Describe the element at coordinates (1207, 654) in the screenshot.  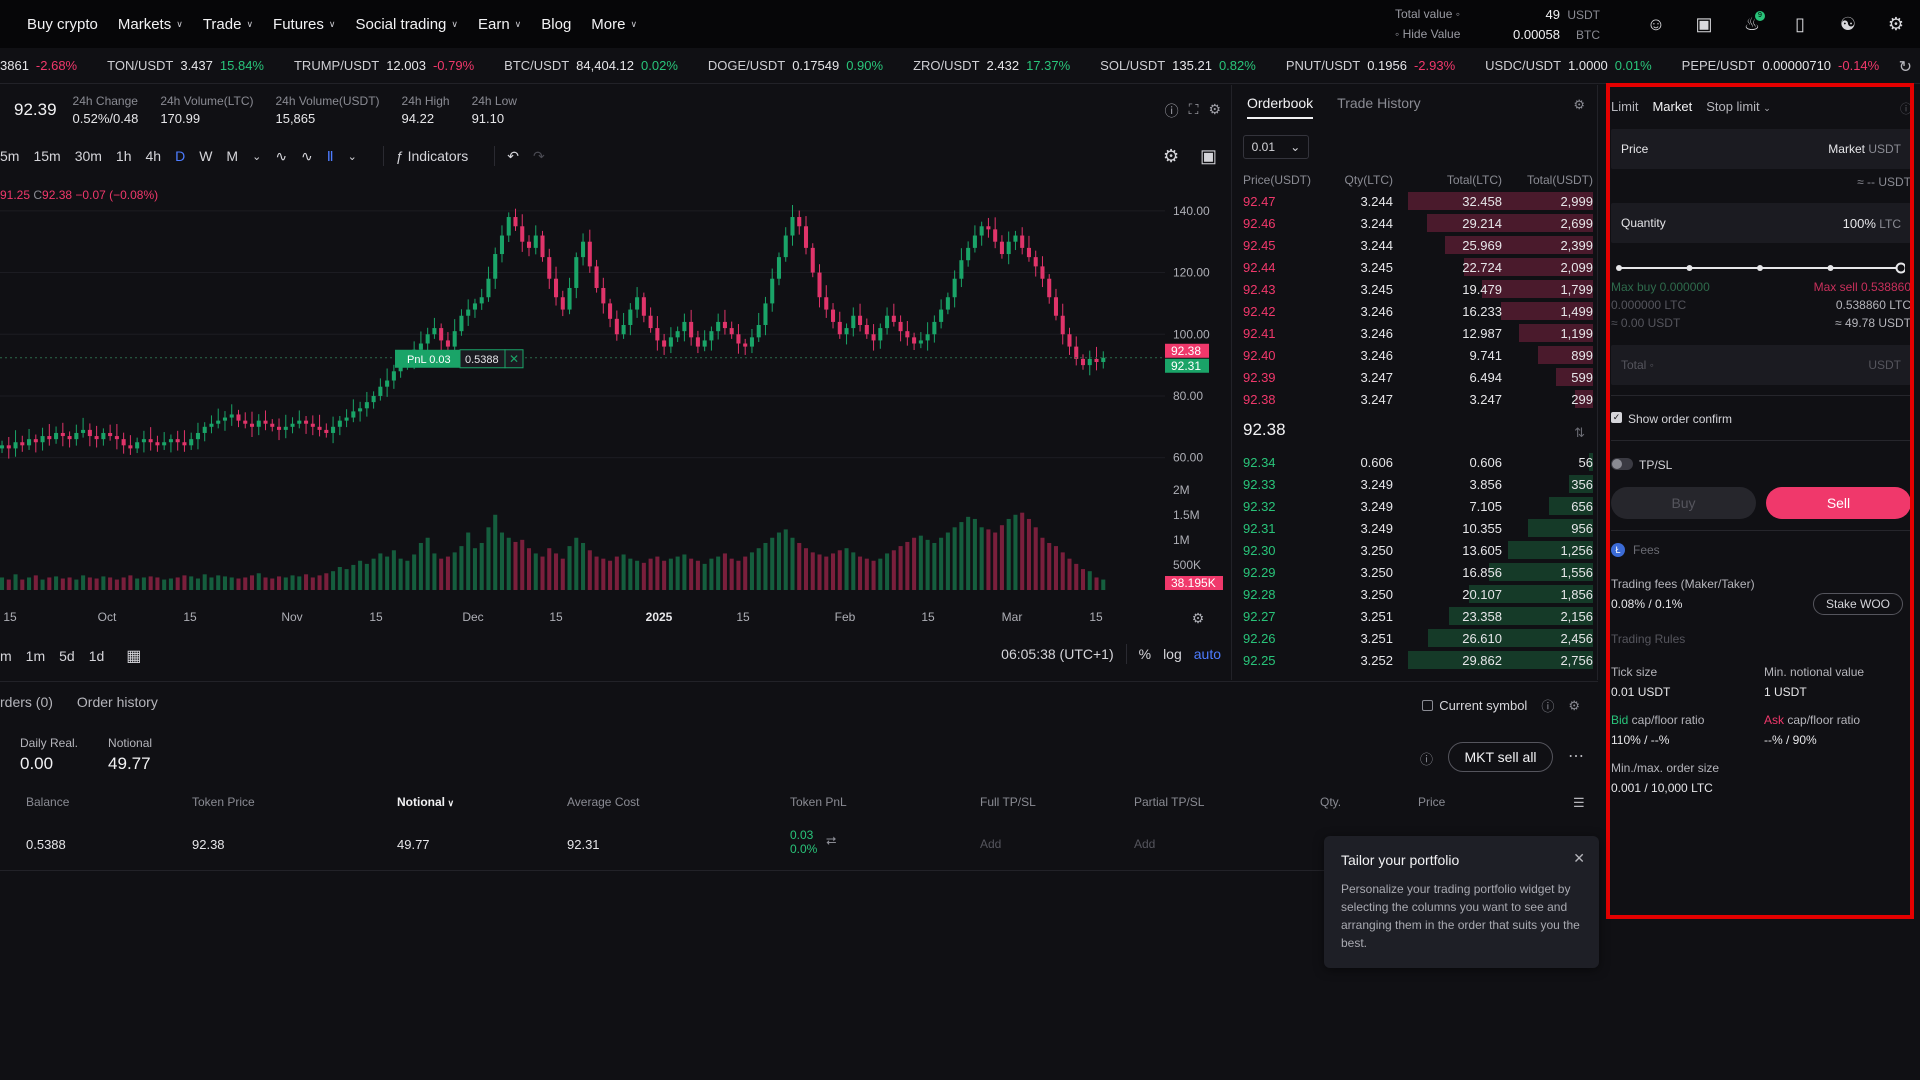
I see `auto-scale-button: auto` at that location.